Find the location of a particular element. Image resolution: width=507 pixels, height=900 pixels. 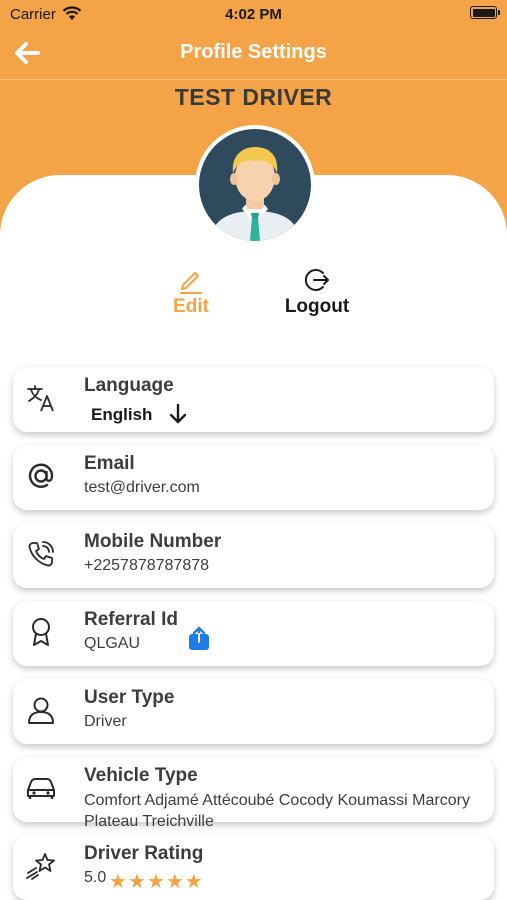

car-icon is located at coordinates (41, 788).